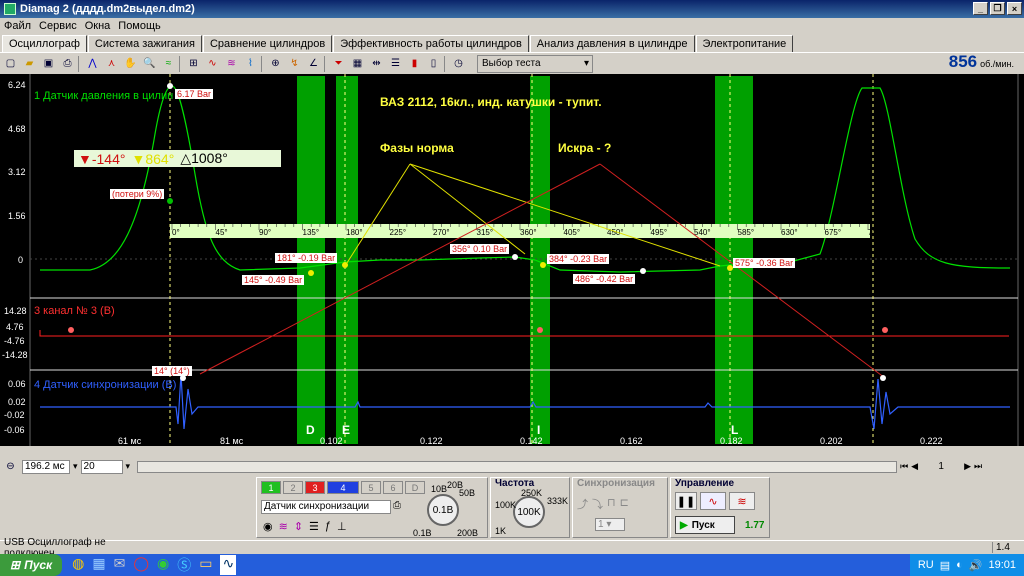 This screenshot has height=576, width=1024. What do you see at coordinates (414, 63) in the screenshot?
I see `mark-icon: ▮` at bounding box center [414, 63].